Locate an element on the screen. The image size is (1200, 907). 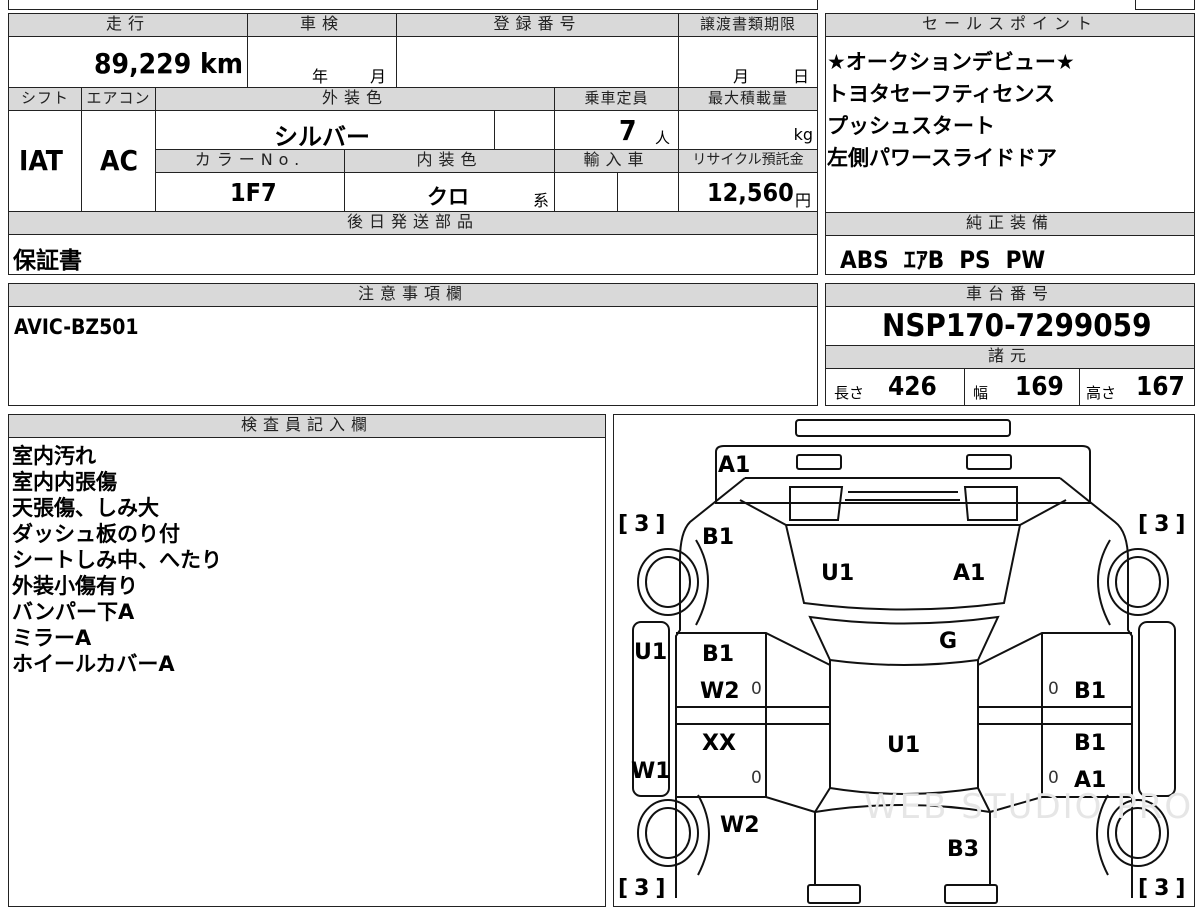
top-strip-right is located at coordinates (1165, 5).